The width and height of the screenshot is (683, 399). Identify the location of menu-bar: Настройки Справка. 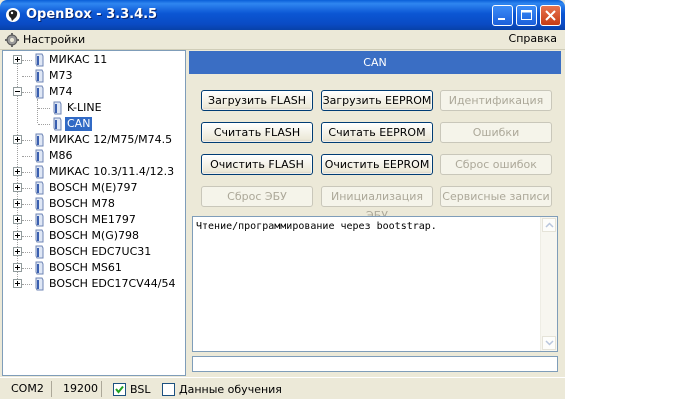
(282, 40).